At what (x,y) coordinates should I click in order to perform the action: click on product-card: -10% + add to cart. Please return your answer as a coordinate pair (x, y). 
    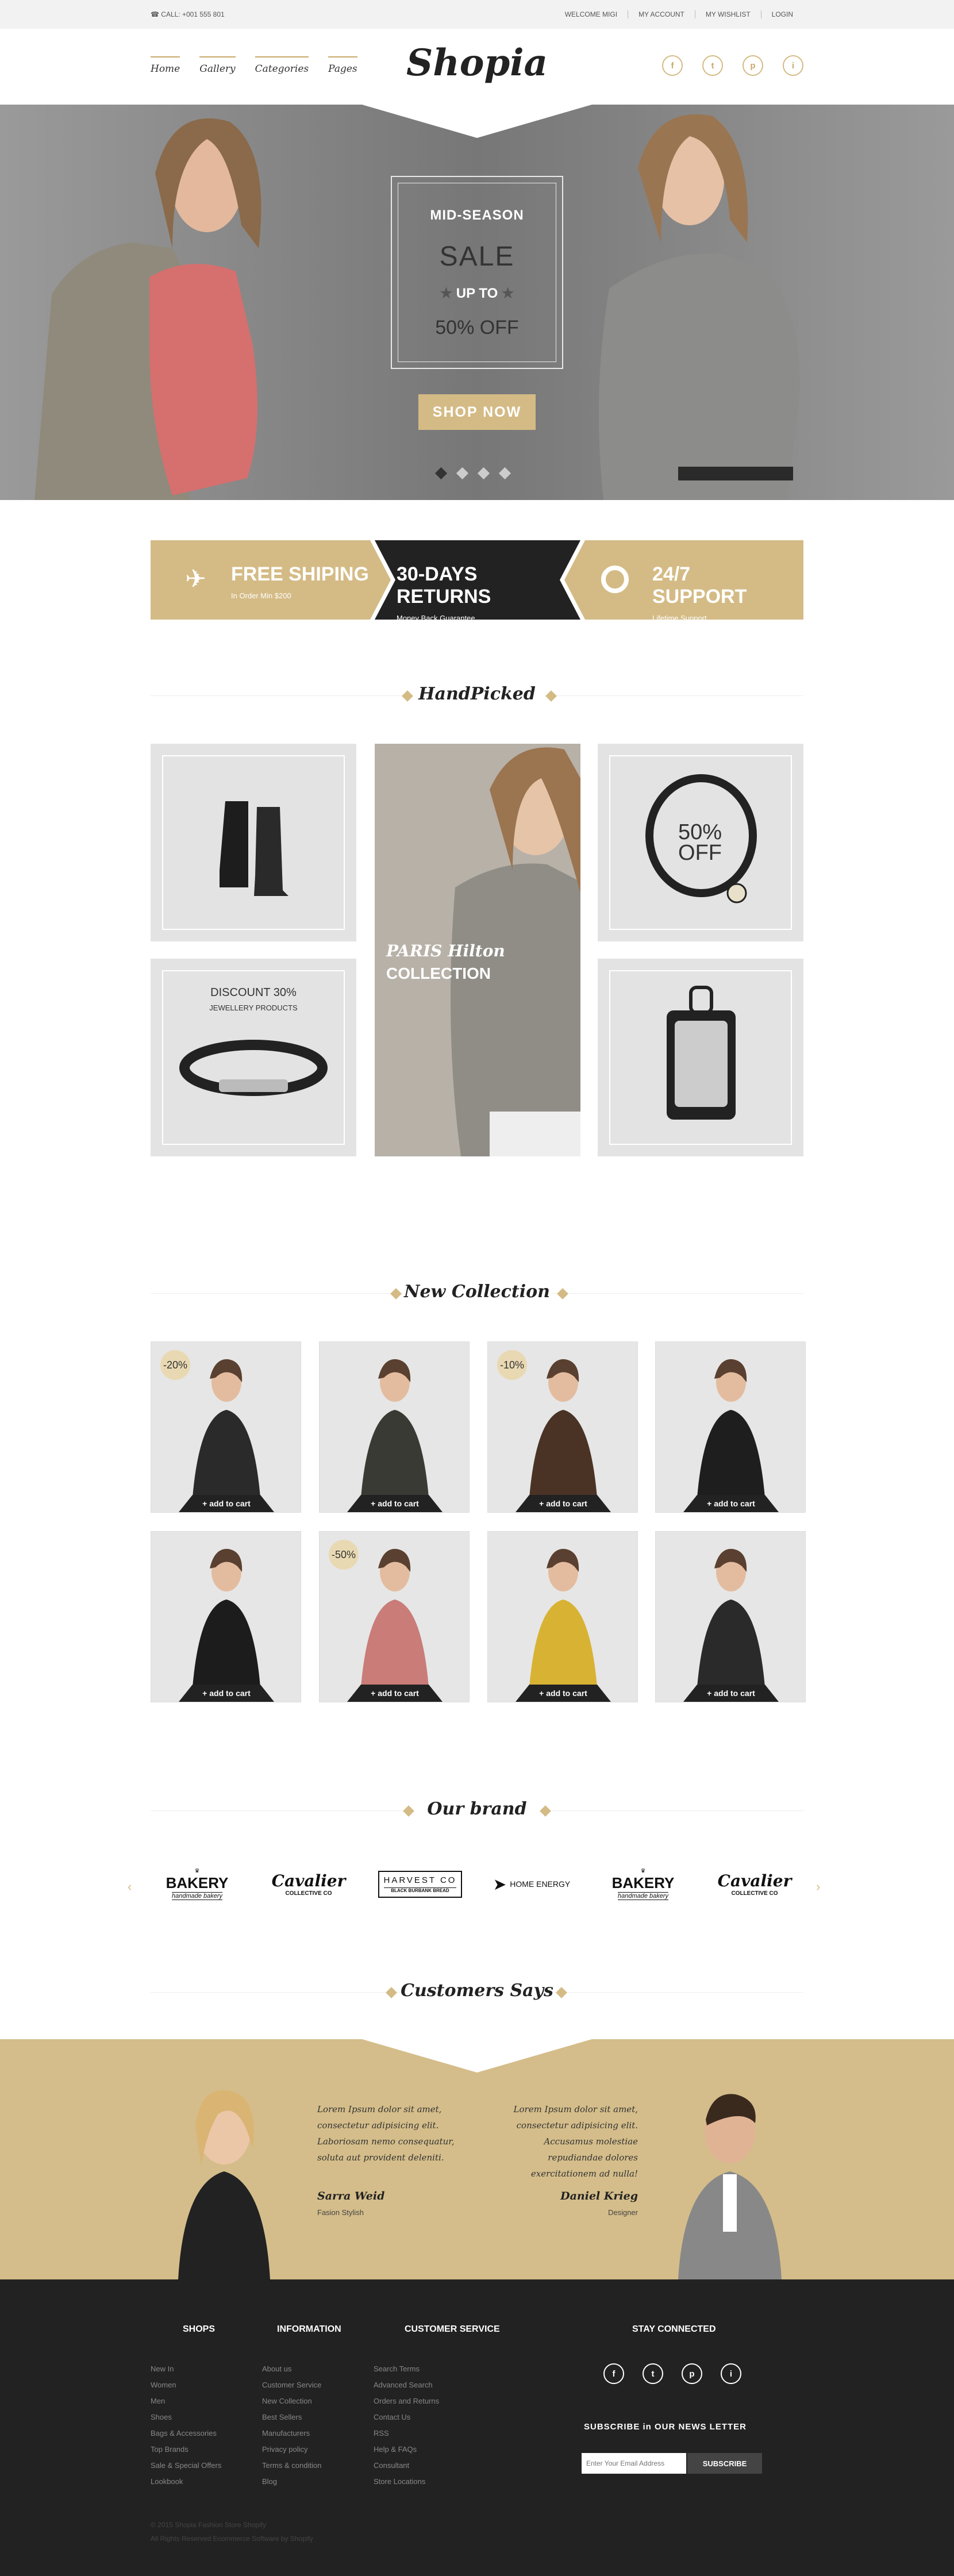
    Looking at the image, I should click on (562, 1427).